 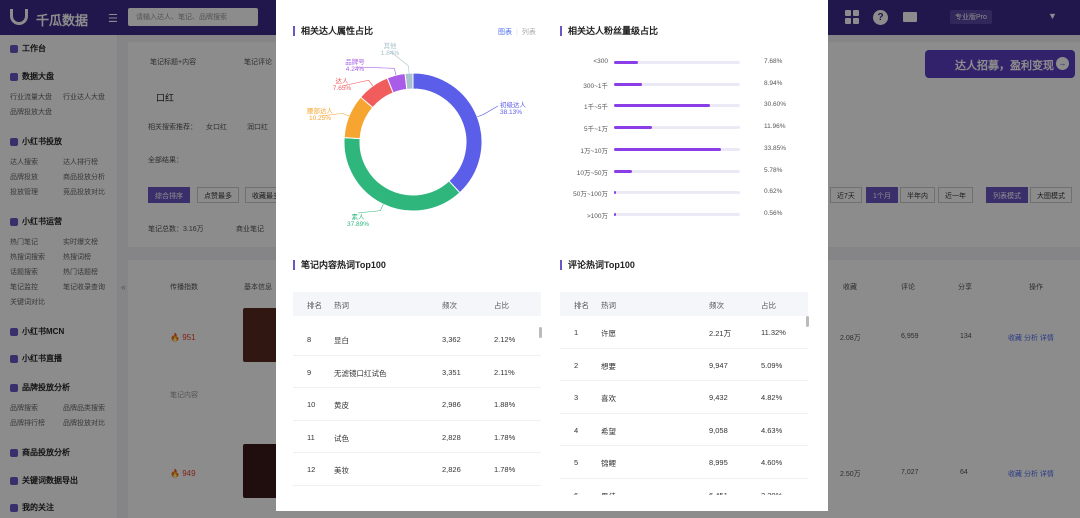 What do you see at coordinates (576, 493) in the screenshot?
I see `table-cell: 6` at bounding box center [576, 493].